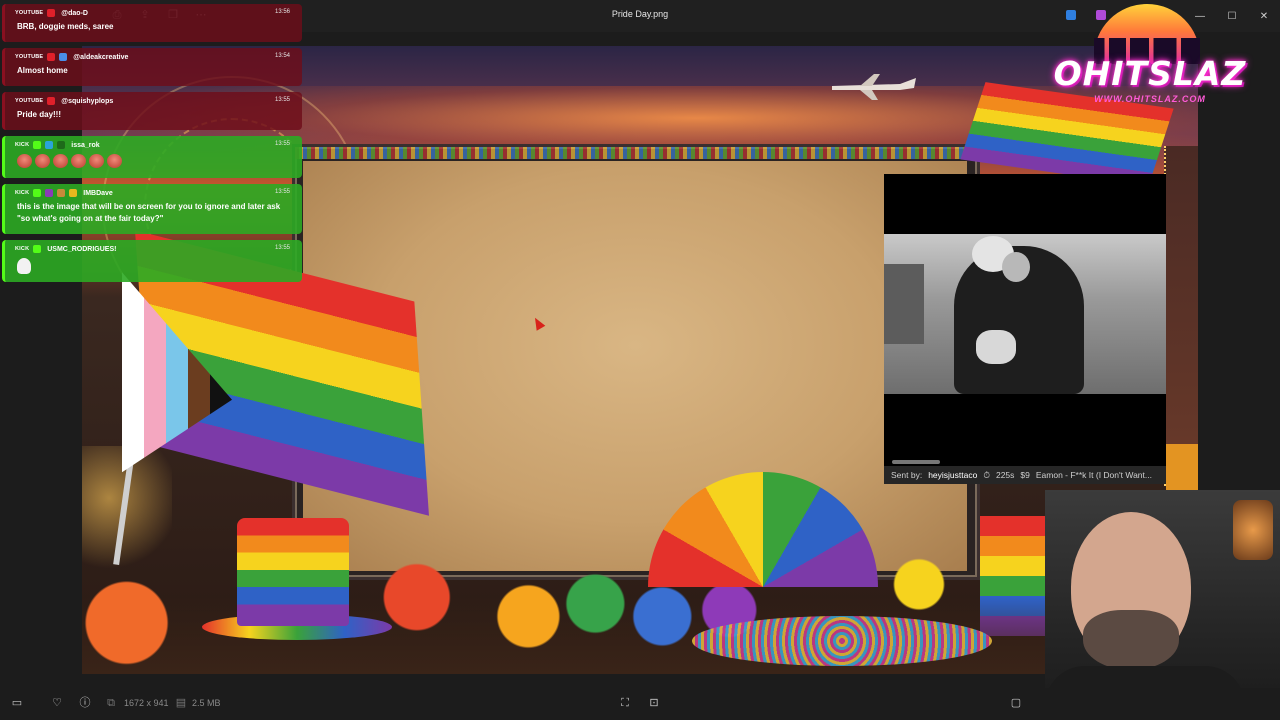  Describe the element at coordinates (874, 87) in the screenshot. I see `airplane-icon` at that location.